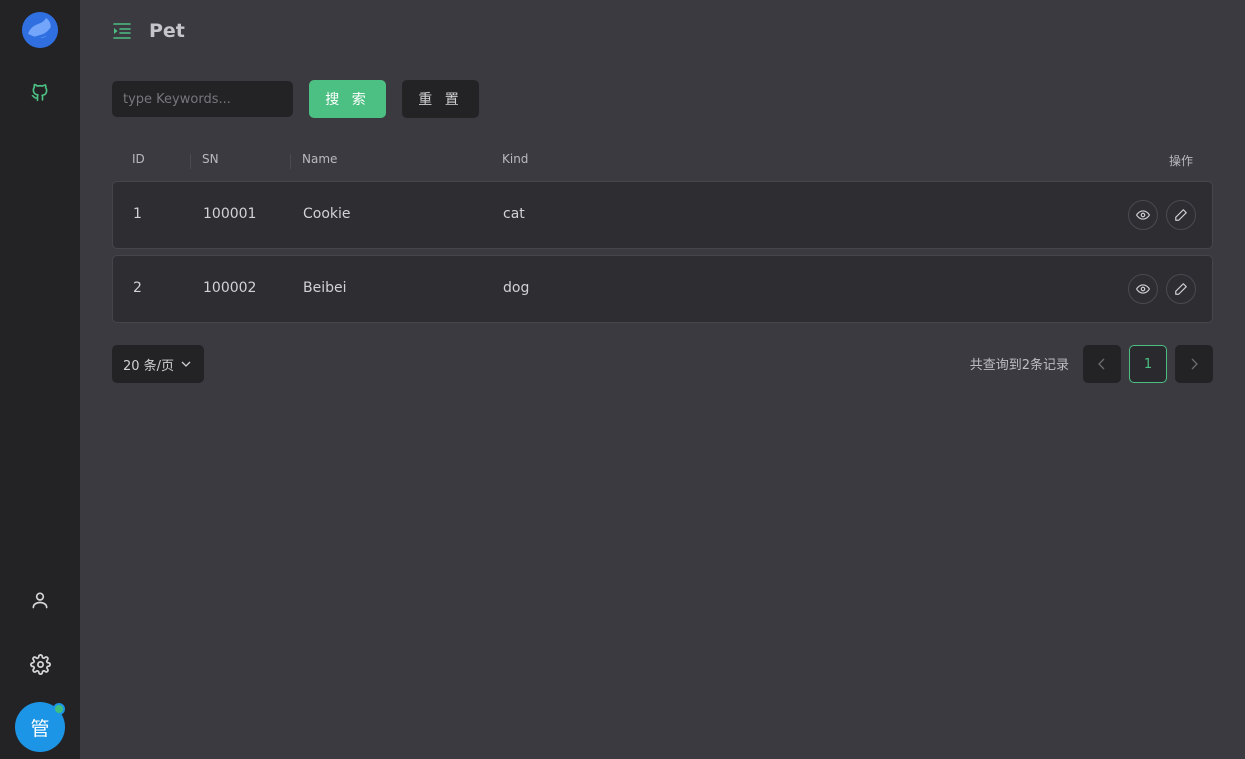 This screenshot has width=1245, height=759. I want to click on reset-button: 重 置, so click(440, 99).